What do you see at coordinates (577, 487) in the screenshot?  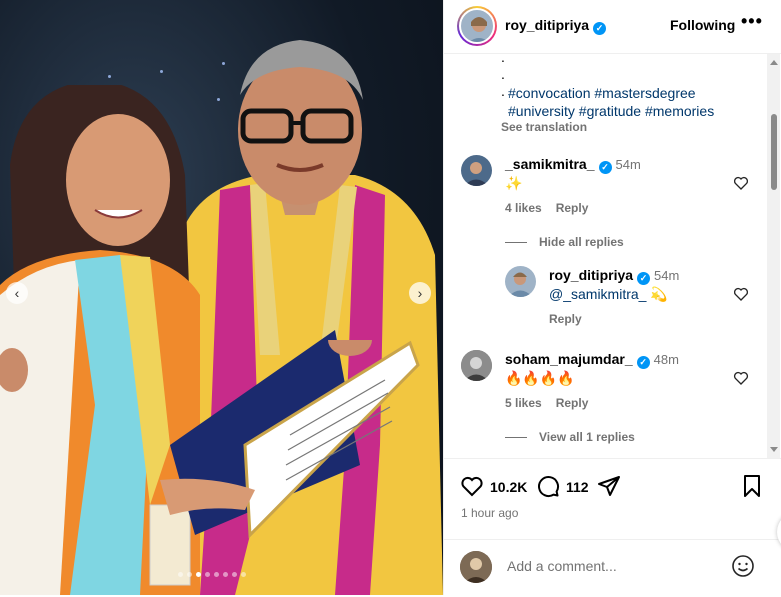 I see `comment-count: 112` at bounding box center [577, 487].